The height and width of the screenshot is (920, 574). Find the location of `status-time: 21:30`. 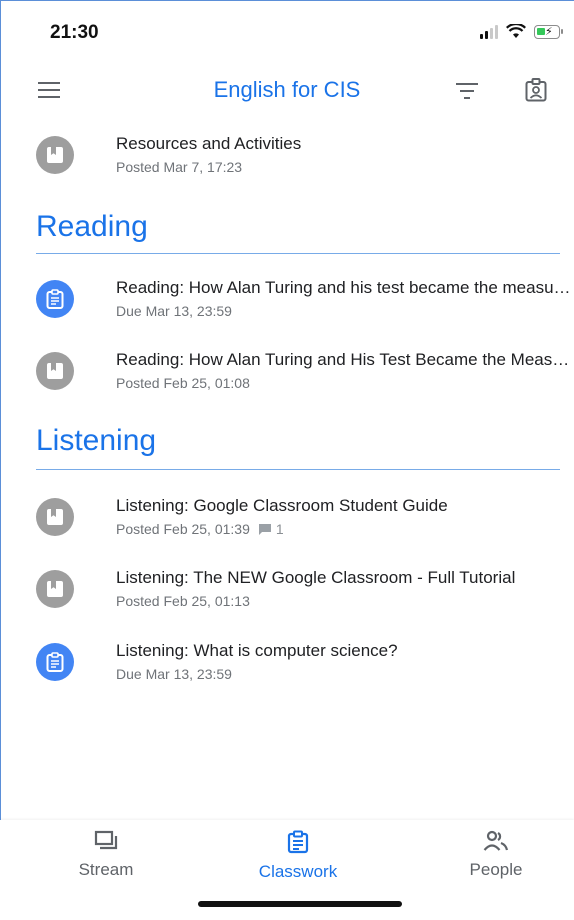

status-time: 21:30 is located at coordinates (74, 32).